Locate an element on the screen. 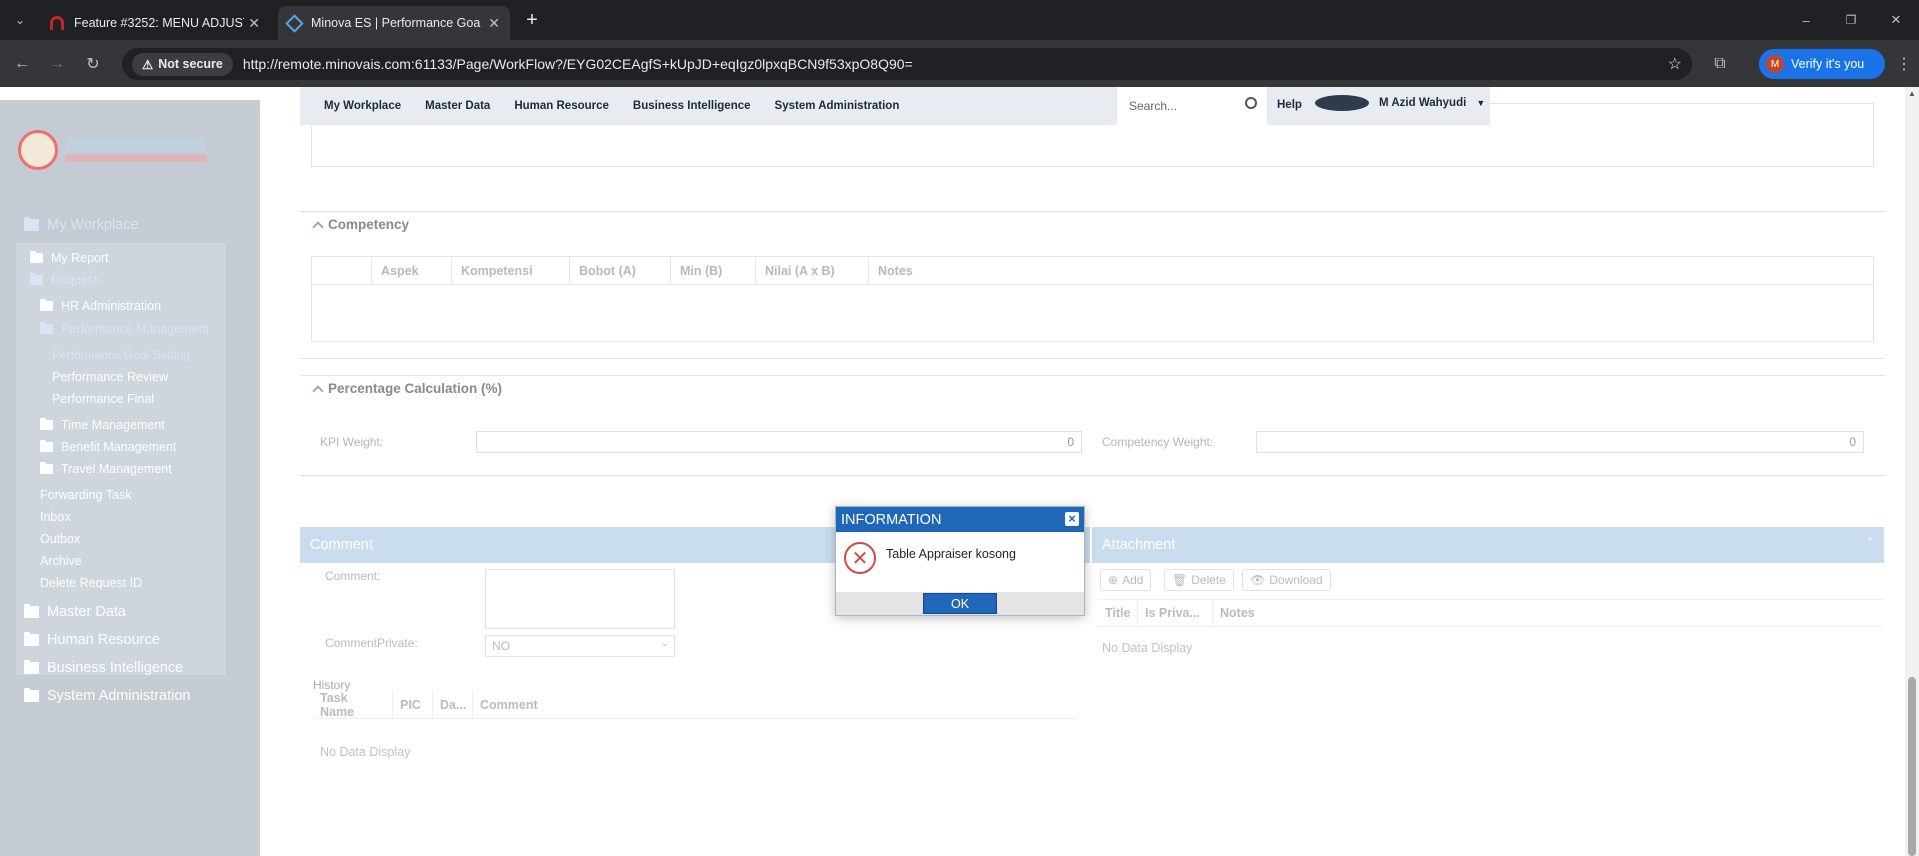 Image resolution: width=1919 pixels, height=856 pixels. sidebar-item-delete-request-id: Delete Request ID is located at coordinates (91, 583).